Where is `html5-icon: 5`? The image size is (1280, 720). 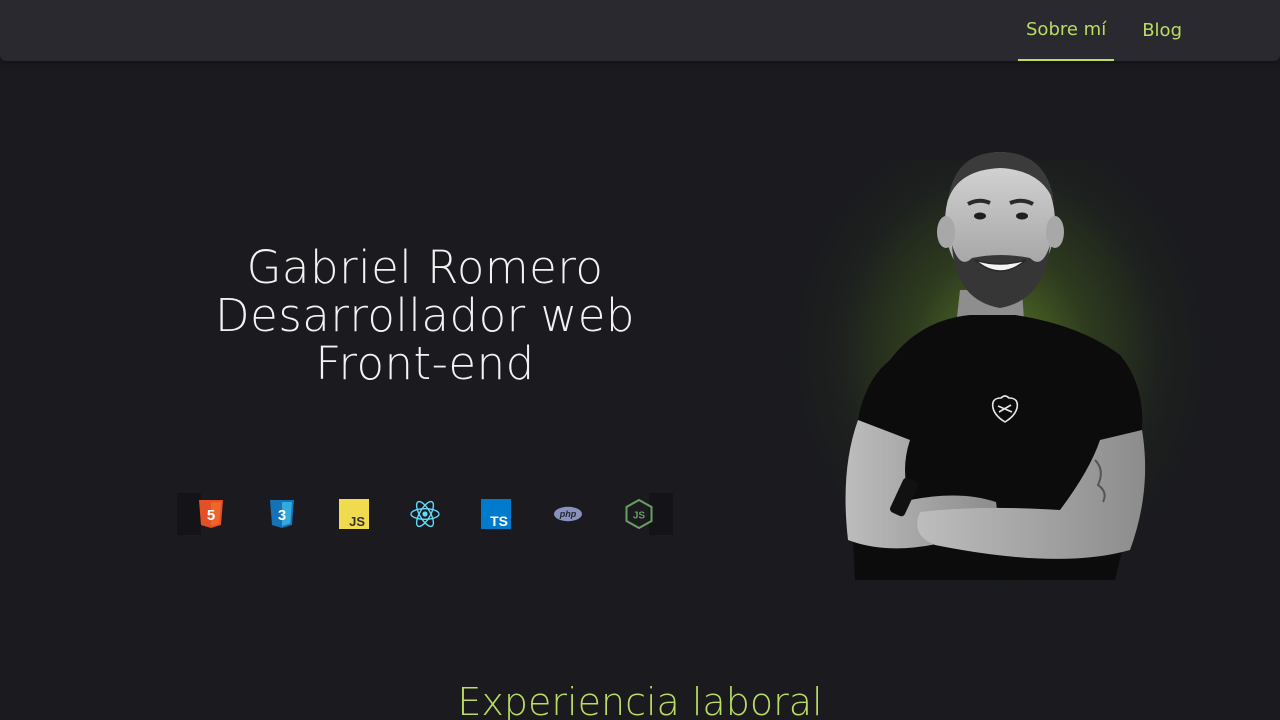 html5-icon: 5 is located at coordinates (211, 514).